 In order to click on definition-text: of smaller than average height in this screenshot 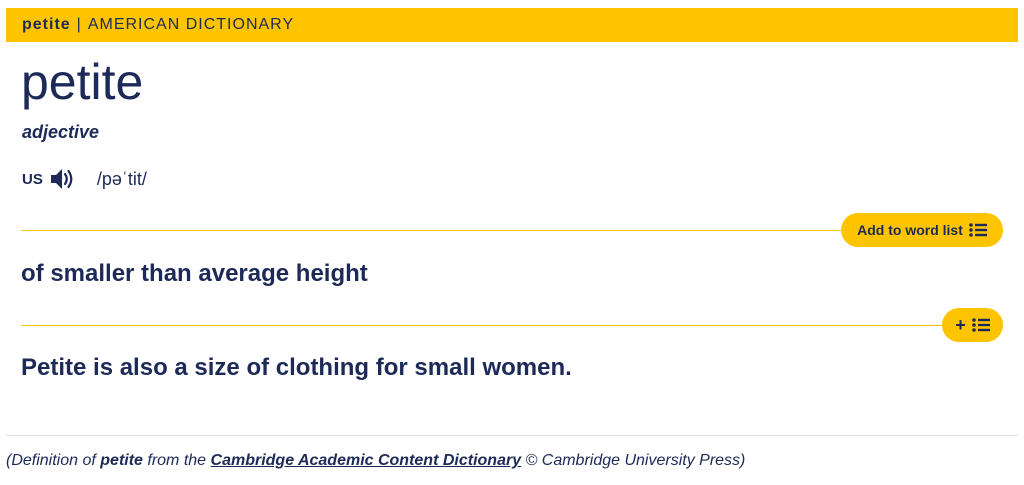, I will do `click(194, 273)`.